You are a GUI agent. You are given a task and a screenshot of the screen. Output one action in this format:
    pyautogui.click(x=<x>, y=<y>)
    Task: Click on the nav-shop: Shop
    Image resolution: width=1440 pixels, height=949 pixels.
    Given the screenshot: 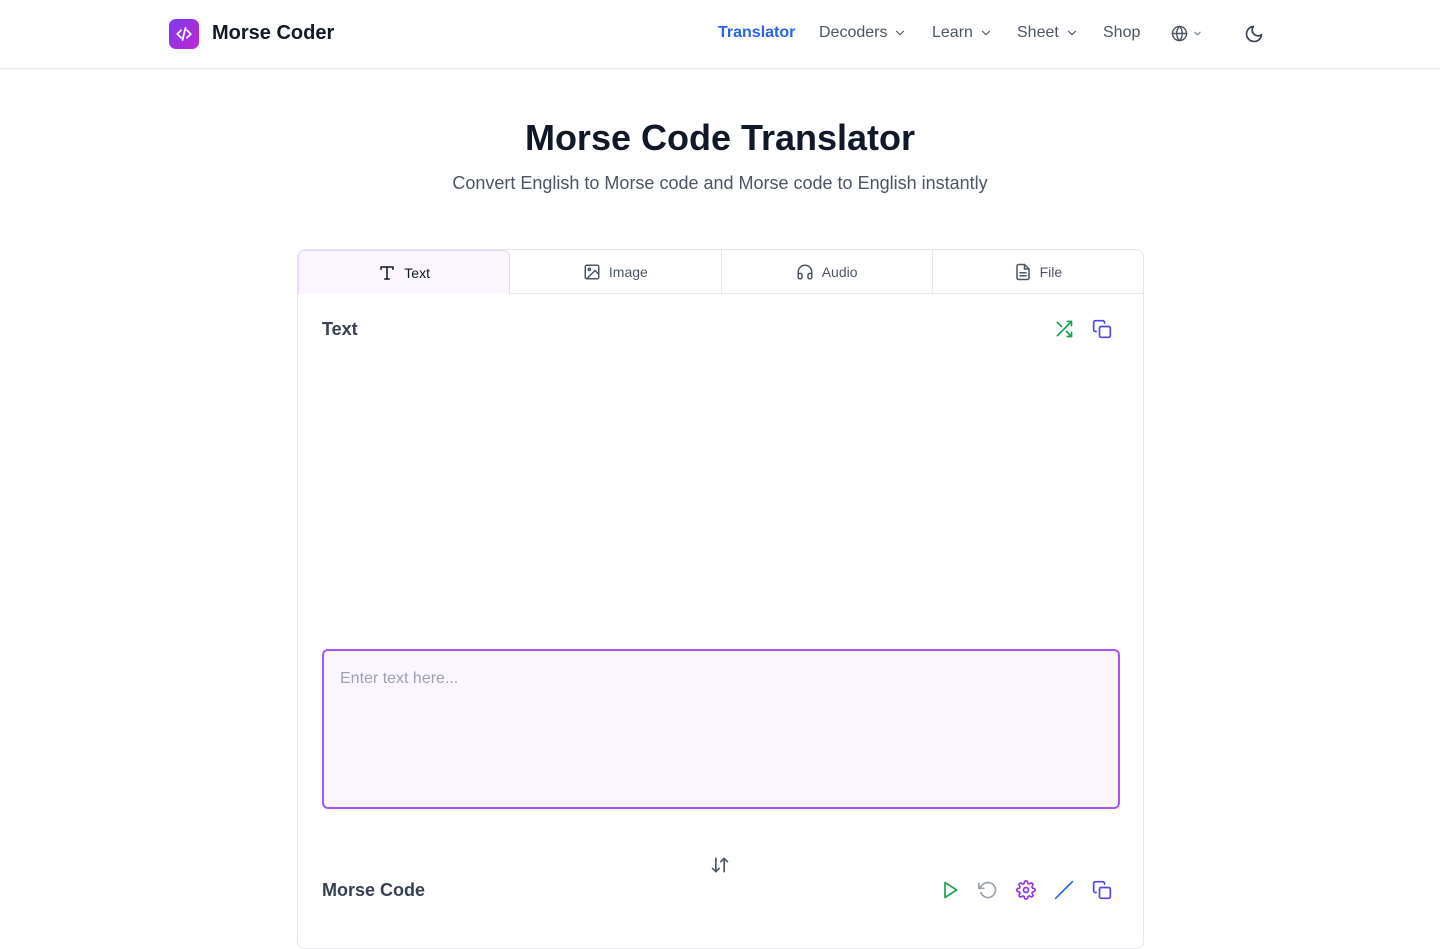 What is the action you would take?
    pyautogui.click(x=1121, y=33)
    